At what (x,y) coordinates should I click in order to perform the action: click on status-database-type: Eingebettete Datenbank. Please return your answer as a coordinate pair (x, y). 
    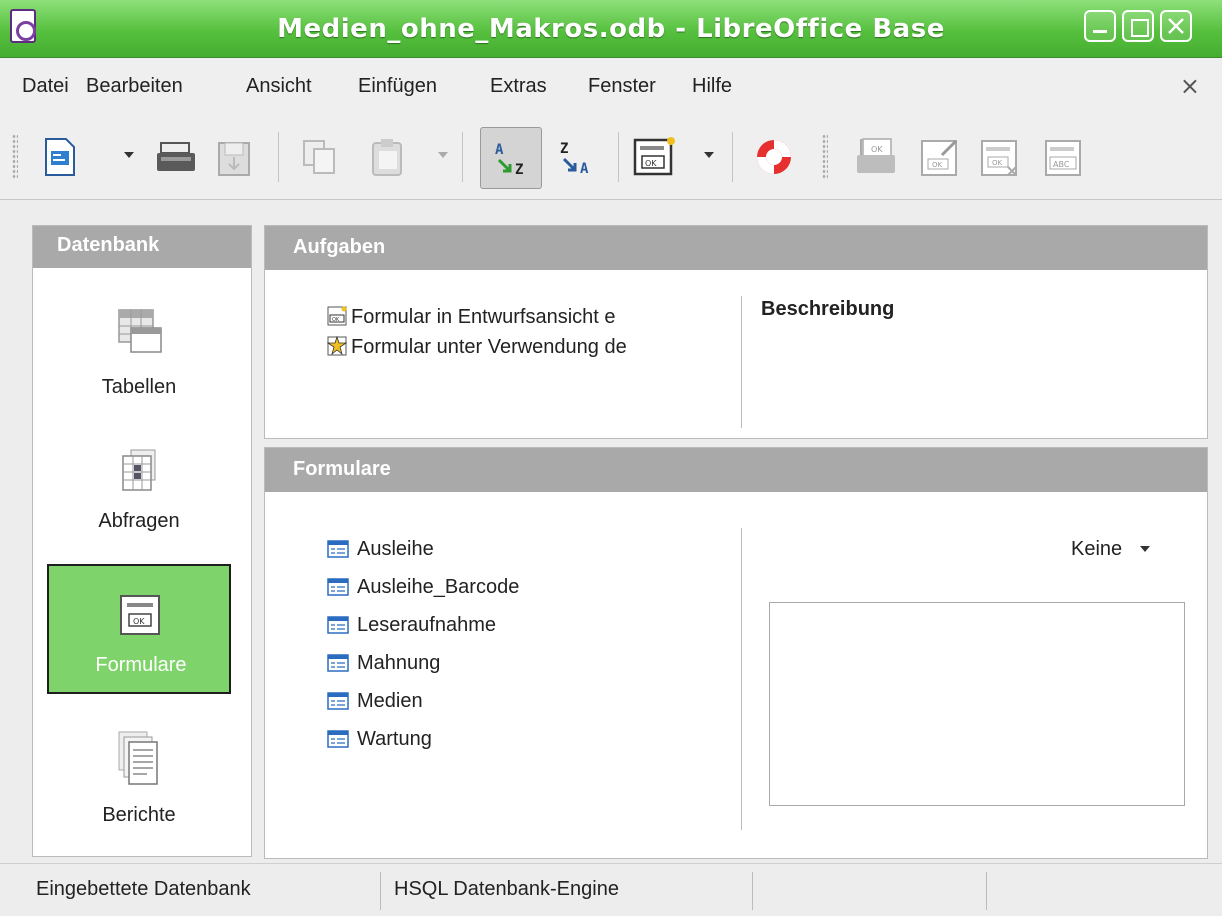
    Looking at the image, I should click on (143, 889).